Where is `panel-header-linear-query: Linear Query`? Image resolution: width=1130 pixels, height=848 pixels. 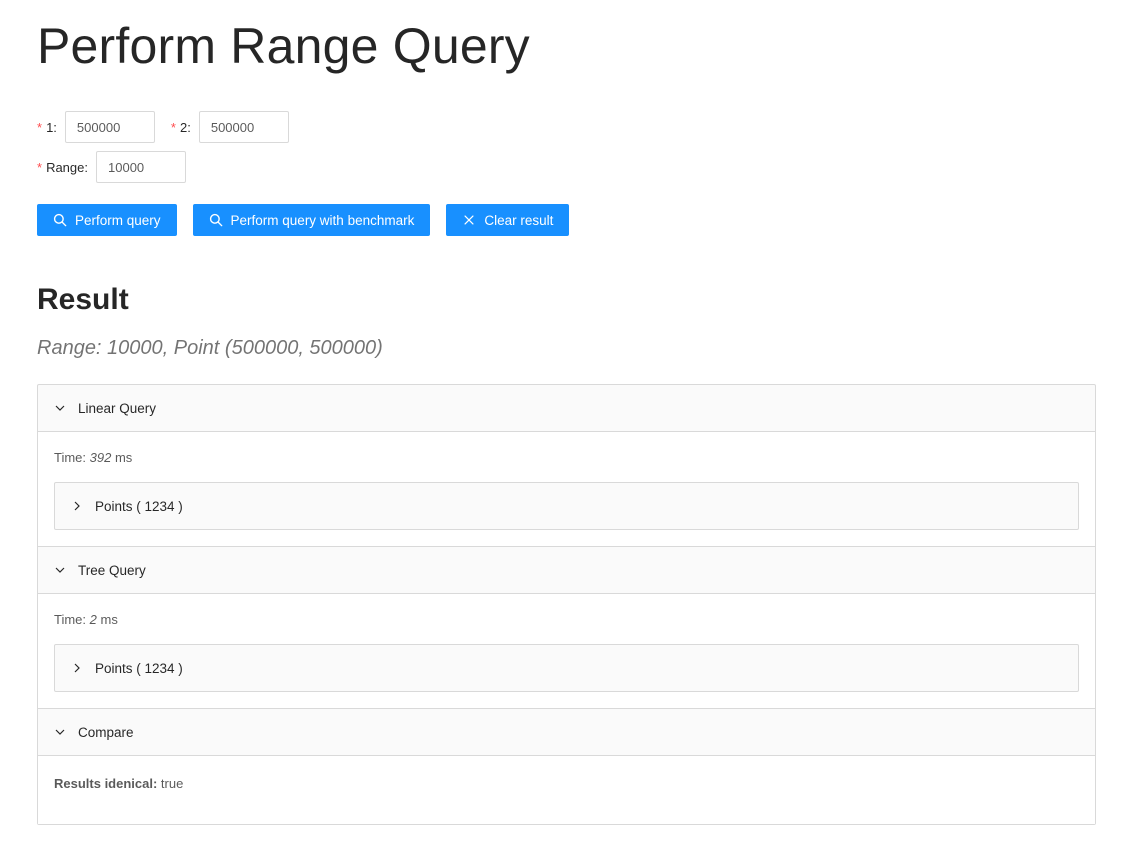
panel-header-linear-query: Linear Query is located at coordinates (566, 408).